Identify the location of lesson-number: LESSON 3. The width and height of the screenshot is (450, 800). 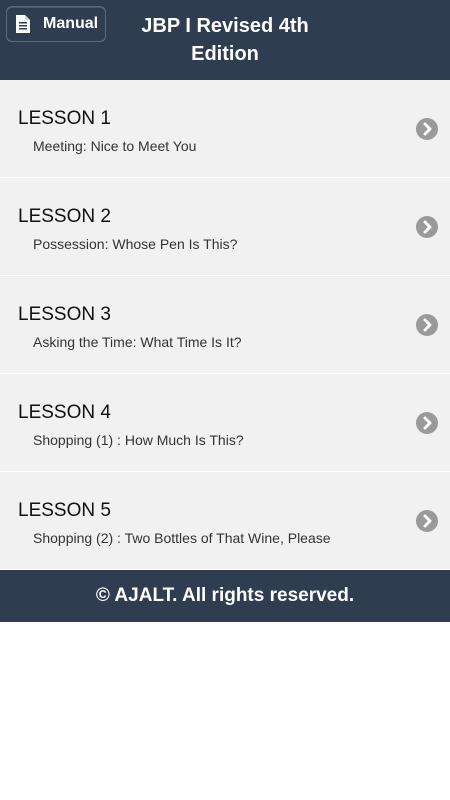
(64, 314).